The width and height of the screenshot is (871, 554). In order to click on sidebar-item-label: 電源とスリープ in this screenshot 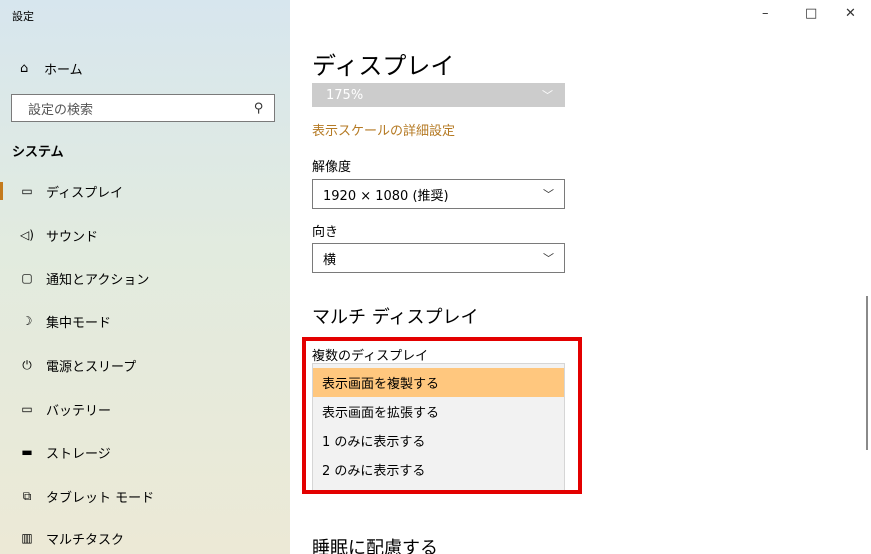, I will do `click(91, 367)`.